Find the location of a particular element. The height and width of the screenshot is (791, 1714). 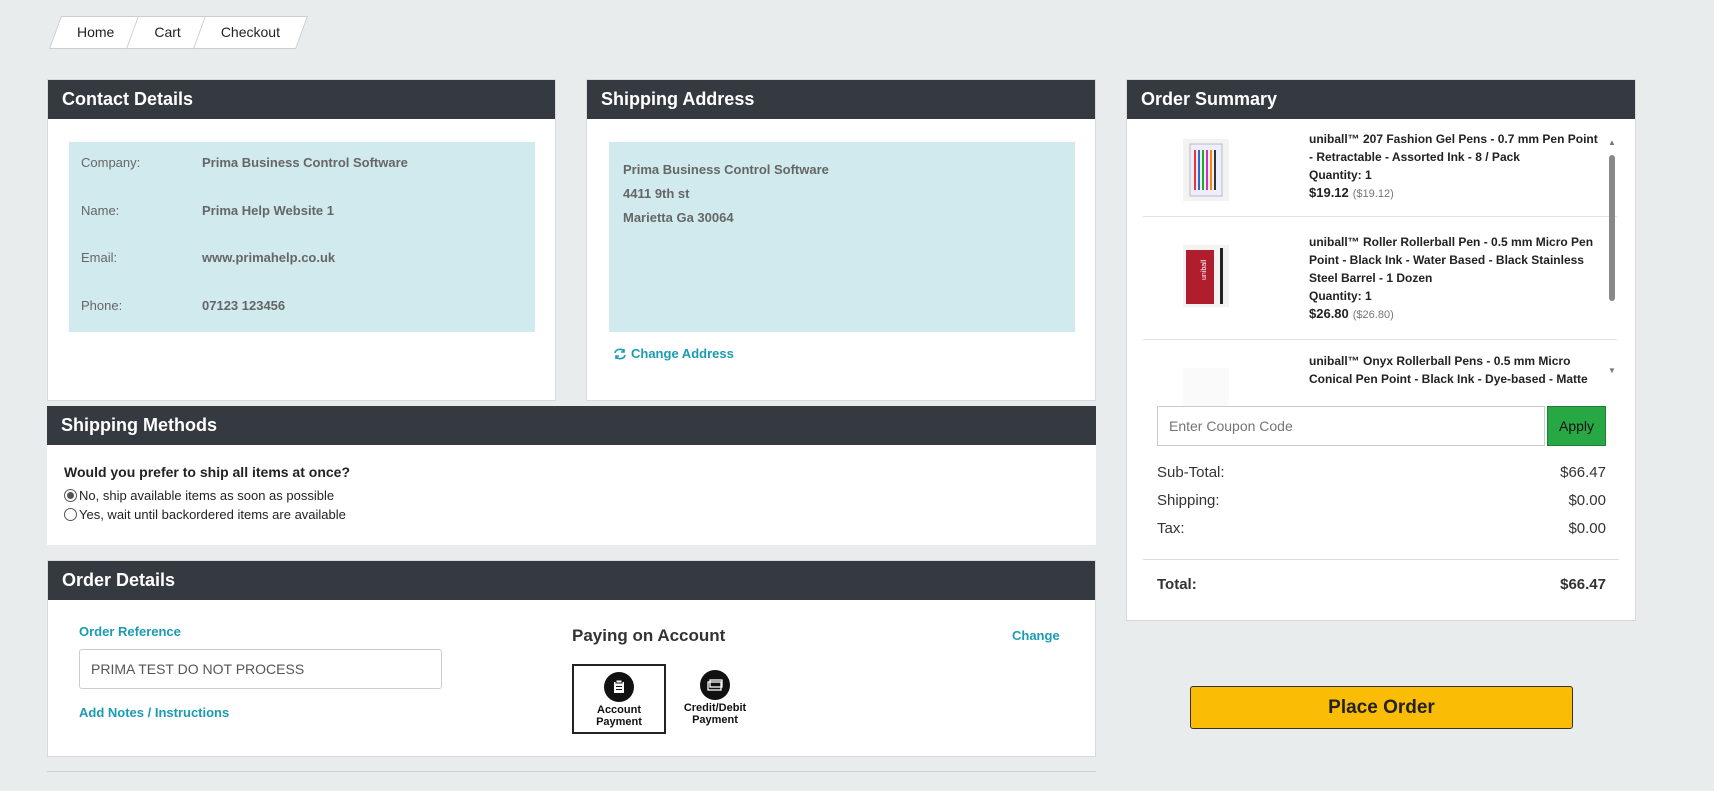

item-unit-price: ($26.80) is located at coordinates (1373, 315).